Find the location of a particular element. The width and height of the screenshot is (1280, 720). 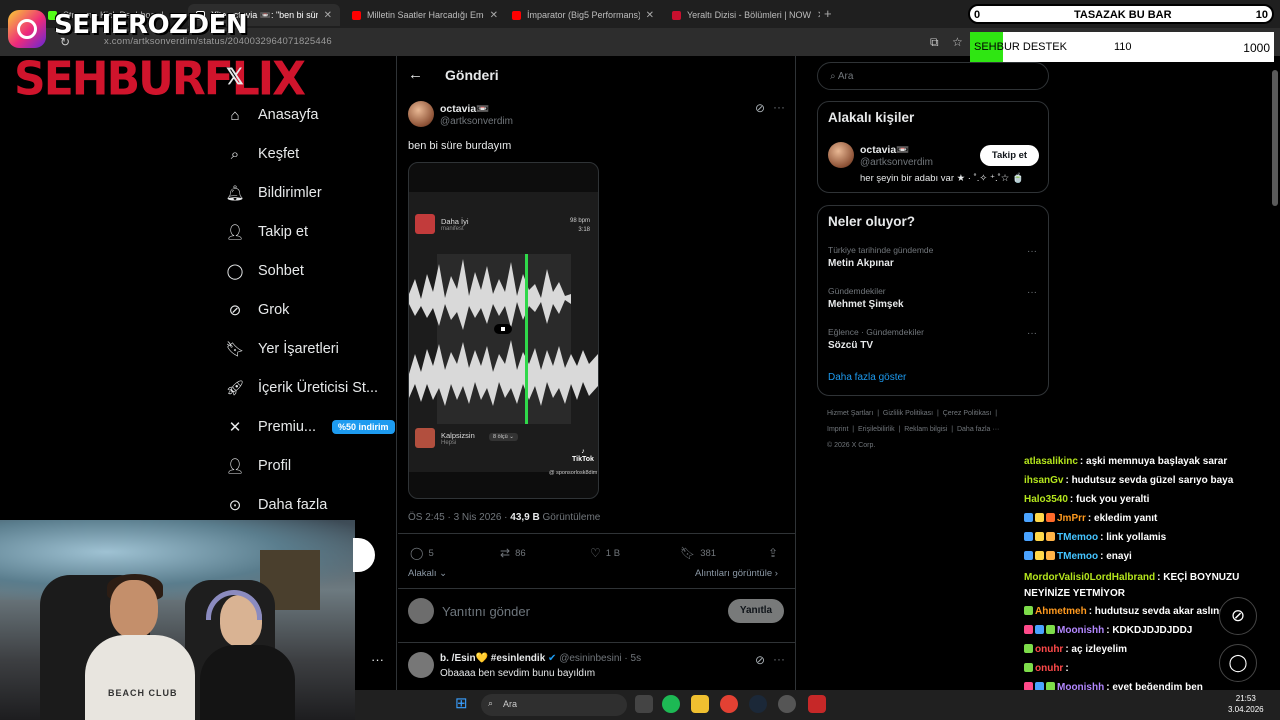

new-tab-icon: + is located at coordinates (828, 13).